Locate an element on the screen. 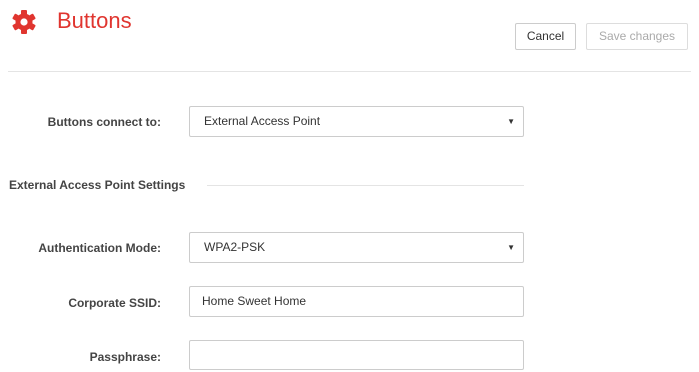 The width and height of the screenshot is (699, 372). authentication-mode-value: WPA2-PSK is located at coordinates (235, 247).